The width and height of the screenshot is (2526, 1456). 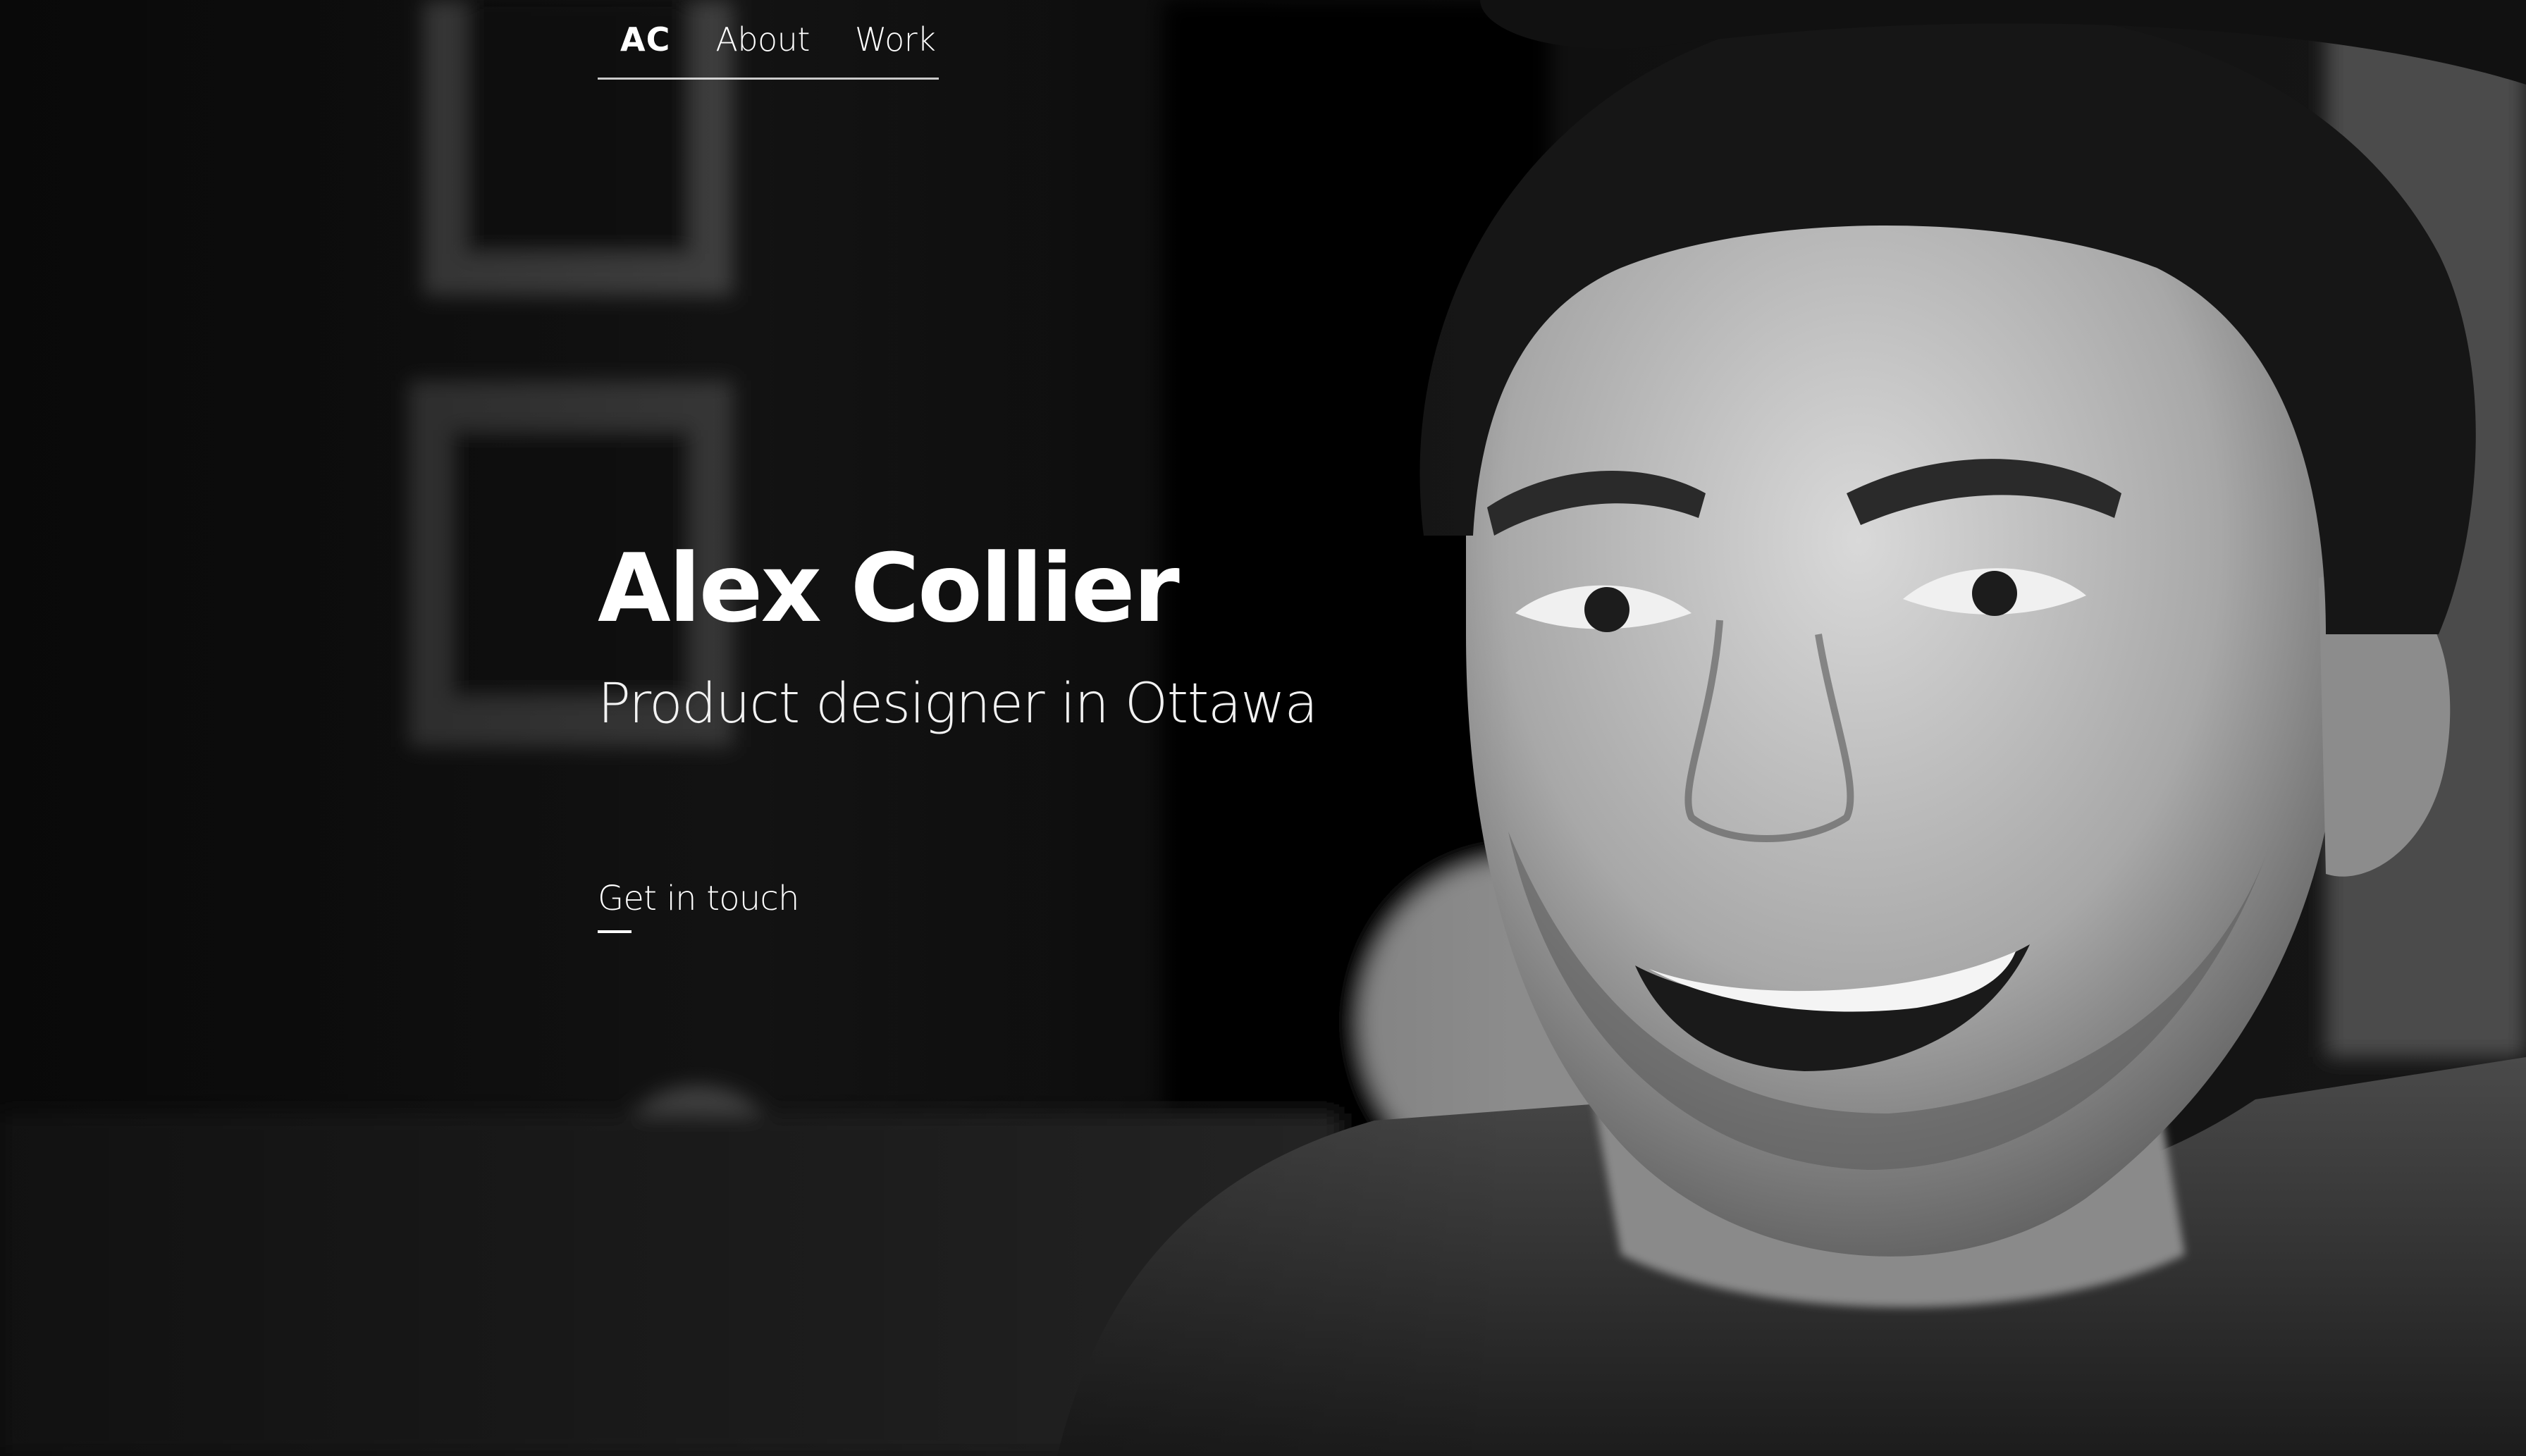 I want to click on hero-tagline: Product designer in Ottawa, so click(x=958, y=704).